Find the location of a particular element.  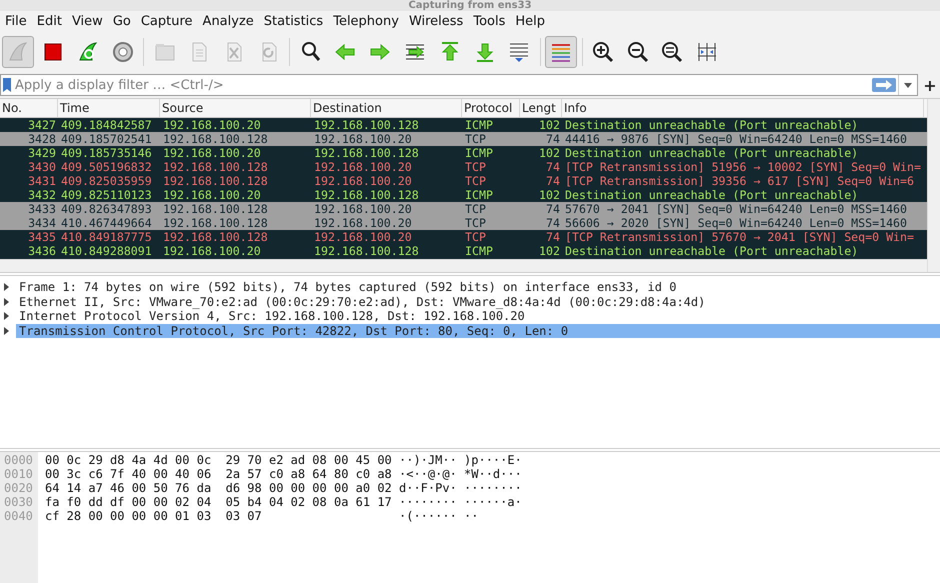

menu-item: Tools is located at coordinates (489, 21).